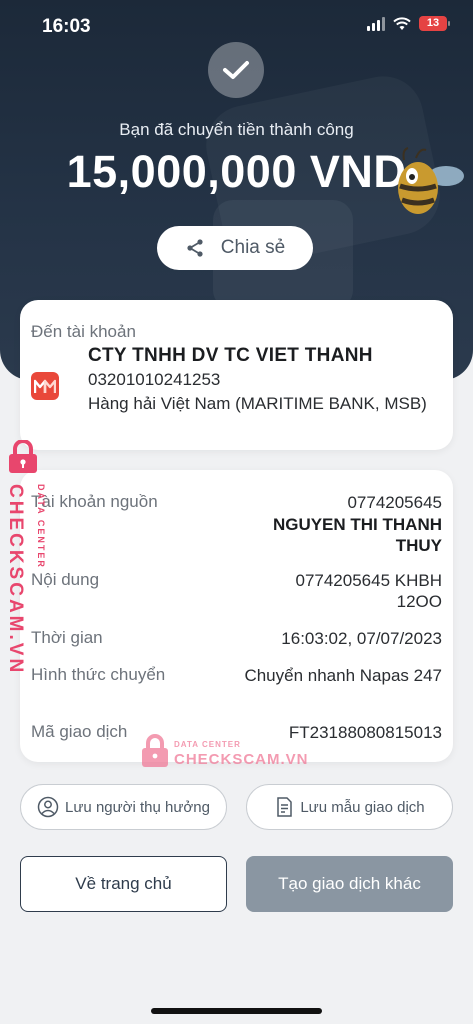 The image size is (473, 1024). What do you see at coordinates (28, 557) in the screenshot?
I see `watermark-side: CHECKSCAM.VN DATA CENTER` at bounding box center [28, 557].